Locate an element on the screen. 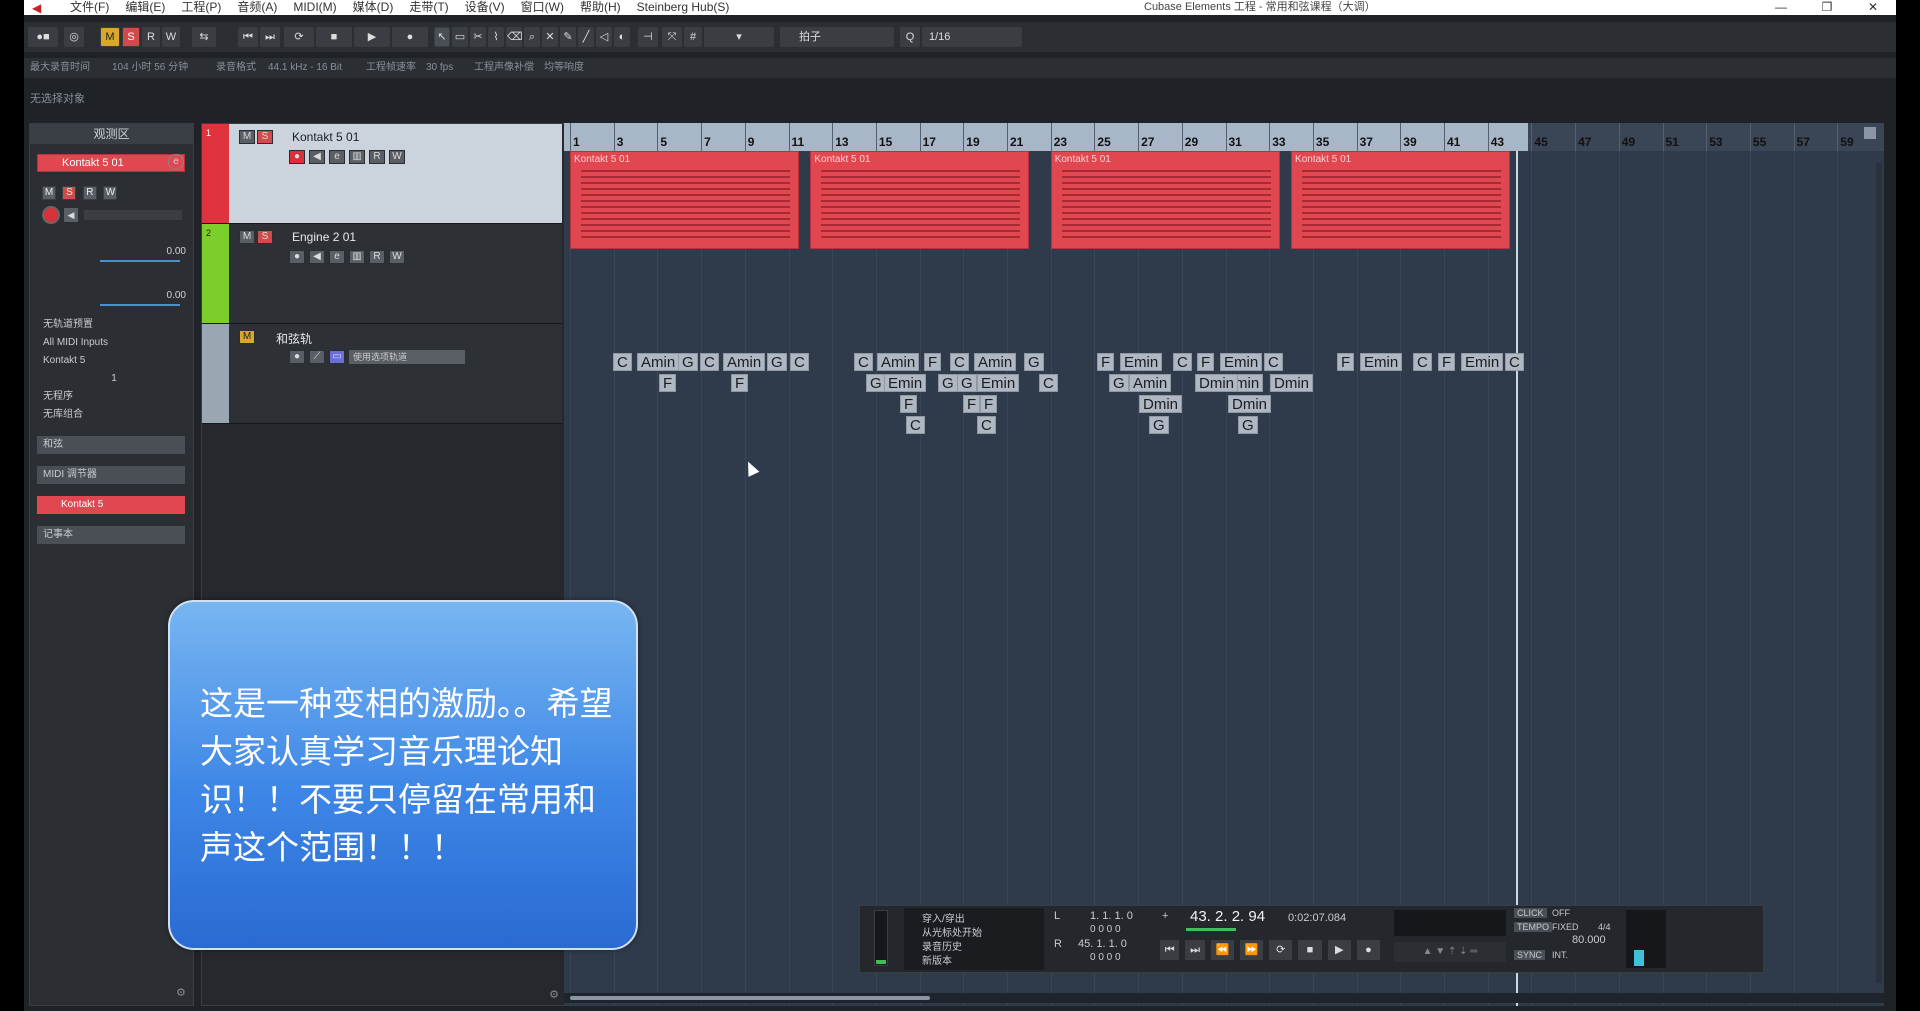 The height and width of the screenshot is (1011, 1920). right-locator-value: 45. 1. 1. 0 is located at coordinates (1102, 944).